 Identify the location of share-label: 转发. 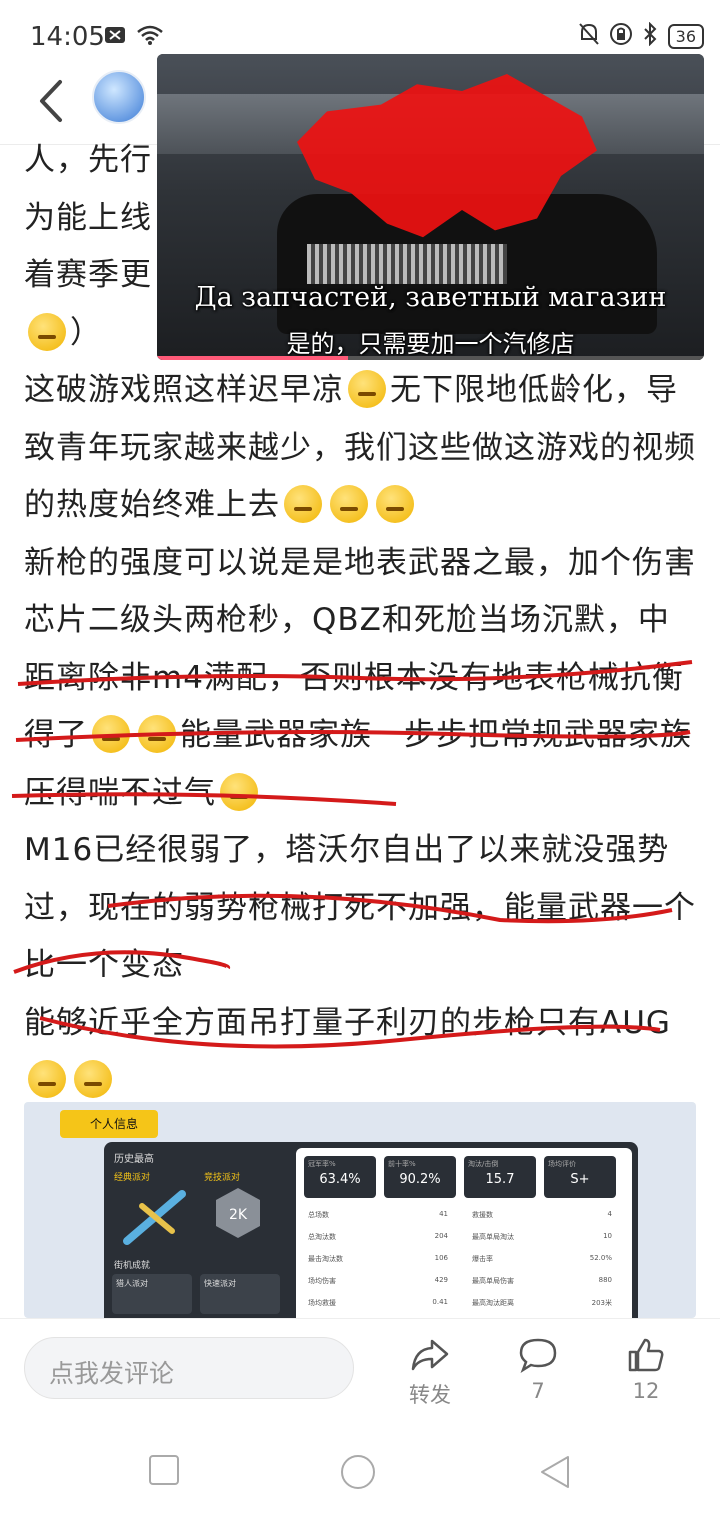
(430, 1395).